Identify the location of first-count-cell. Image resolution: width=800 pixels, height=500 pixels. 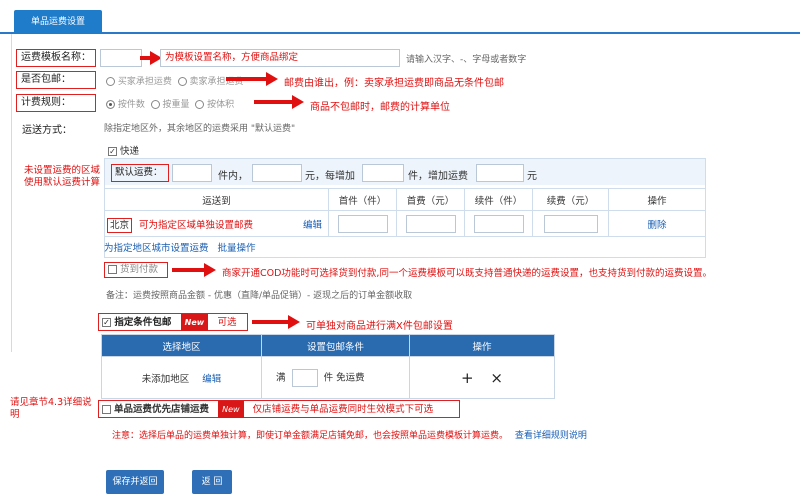
(362, 223).